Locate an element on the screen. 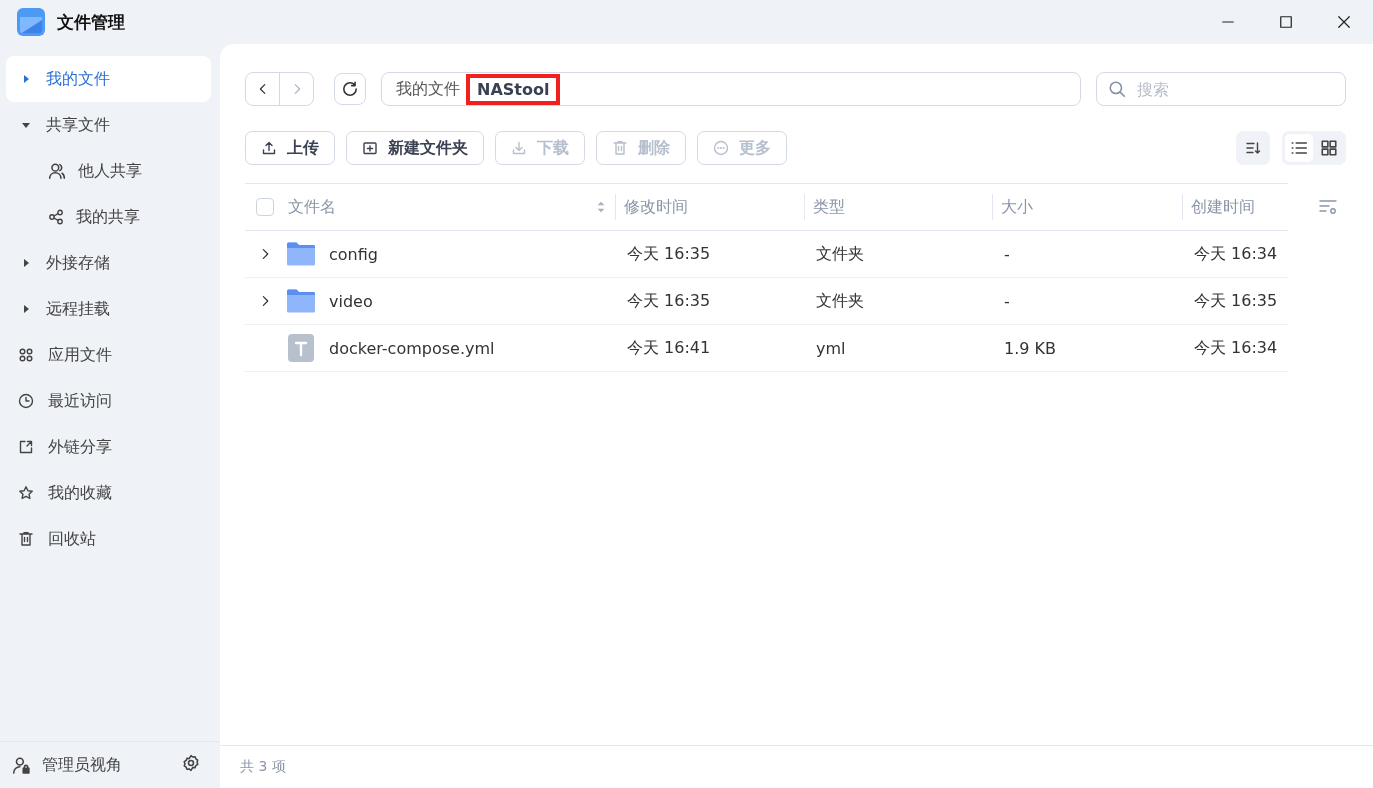  refresh-icon is located at coordinates (350, 89).